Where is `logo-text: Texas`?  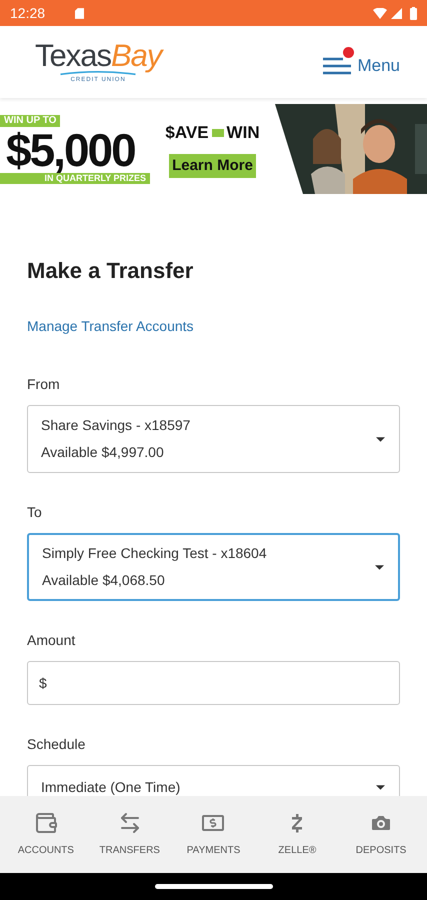
logo-text: Texas is located at coordinates (73, 55).